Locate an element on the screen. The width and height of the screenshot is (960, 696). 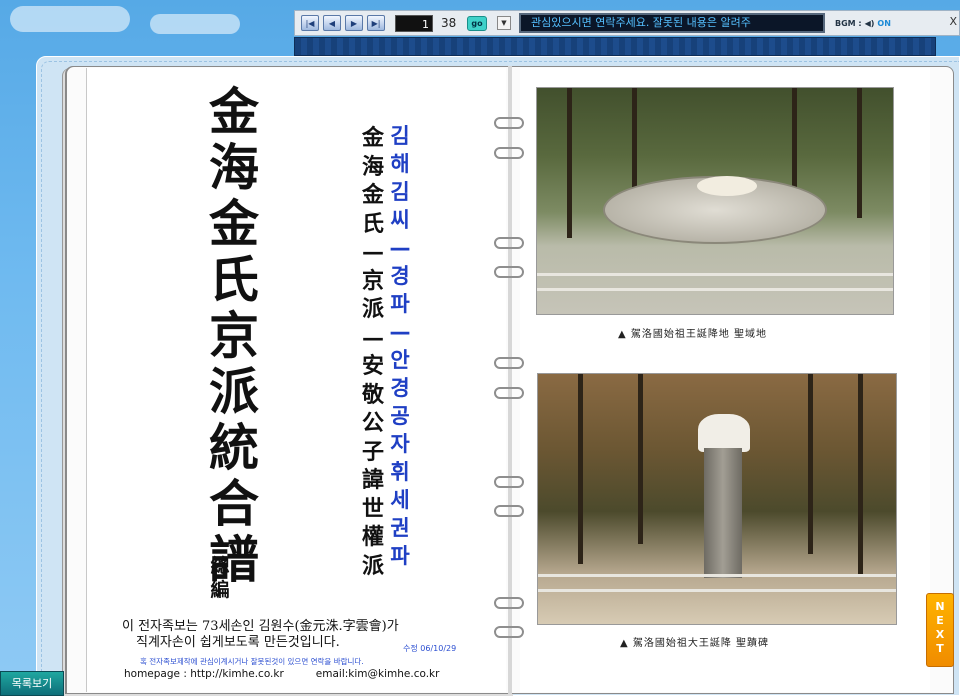
first-page-icon: |◀ is located at coordinates (310, 23).